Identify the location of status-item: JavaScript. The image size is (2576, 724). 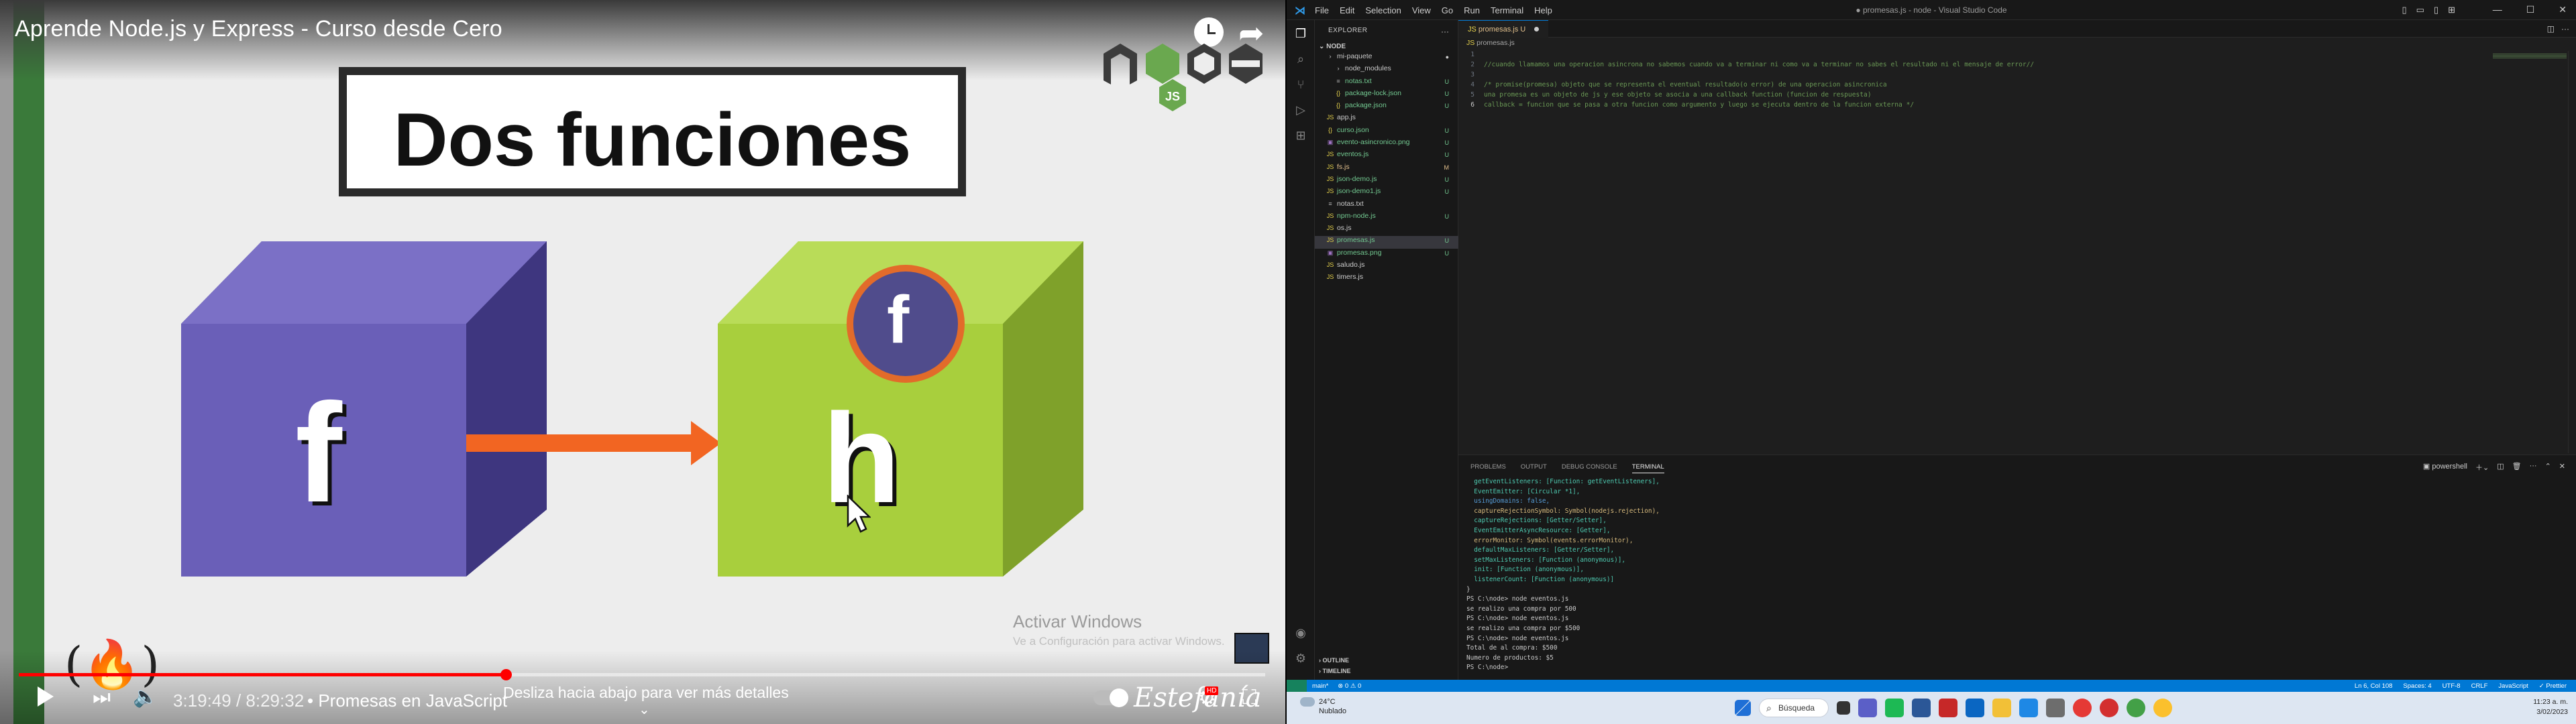
(2513, 686).